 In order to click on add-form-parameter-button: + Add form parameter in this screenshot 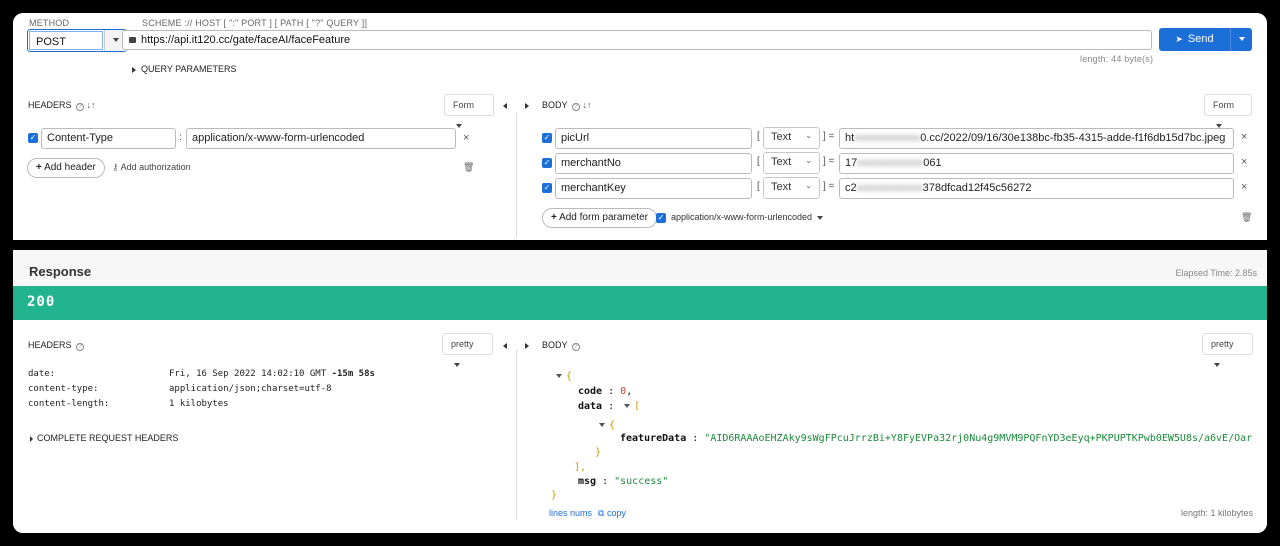, I will do `click(600, 218)`.